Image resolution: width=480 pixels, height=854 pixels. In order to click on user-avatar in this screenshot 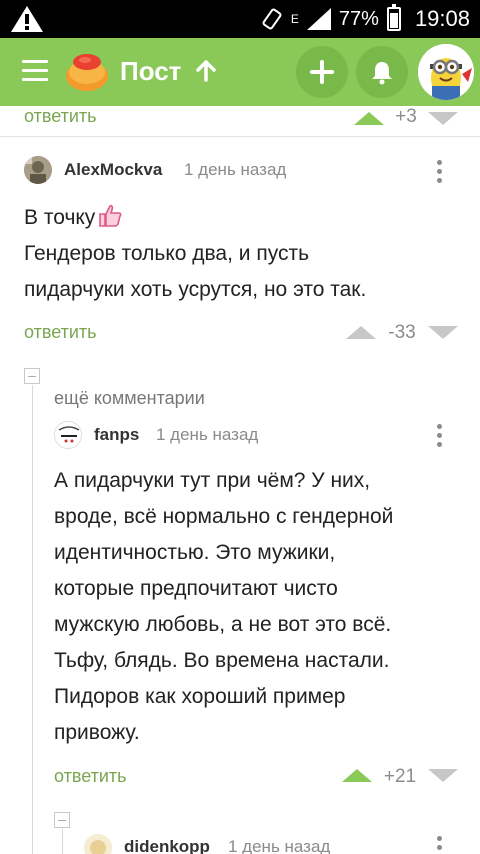, I will do `click(446, 72)`.